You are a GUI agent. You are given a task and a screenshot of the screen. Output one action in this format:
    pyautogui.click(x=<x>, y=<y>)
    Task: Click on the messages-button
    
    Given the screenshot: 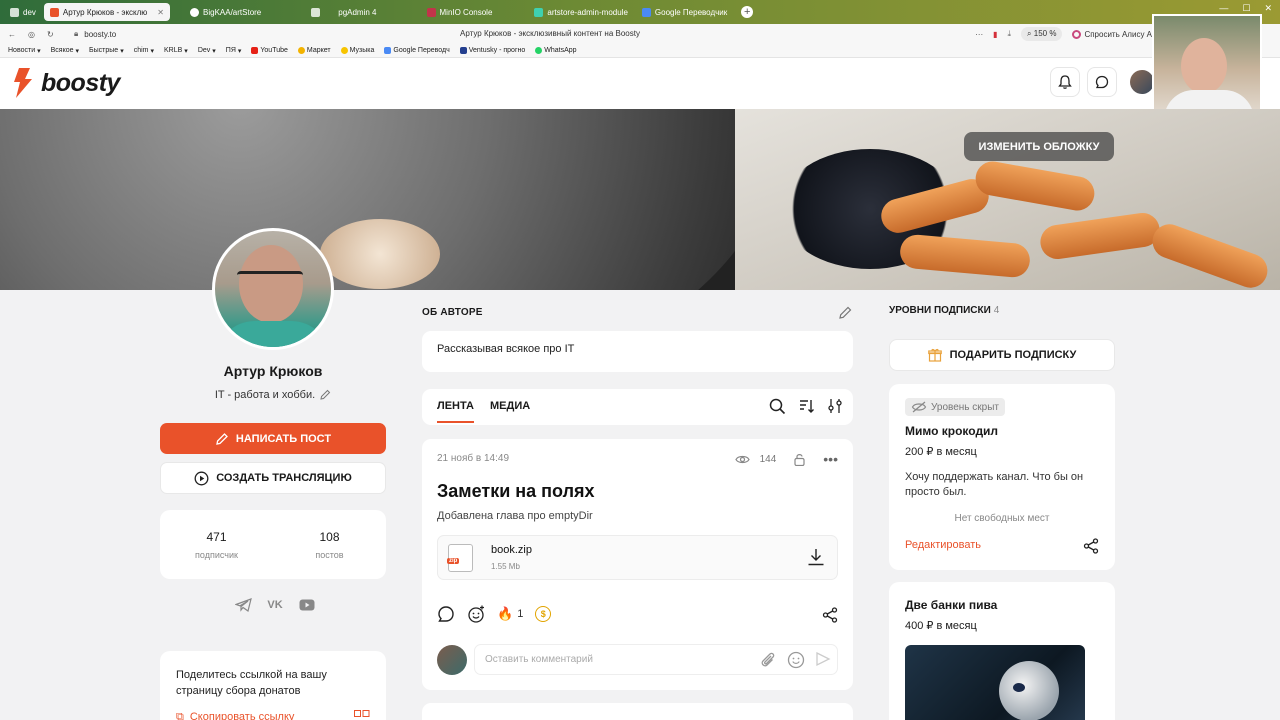 What is the action you would take?
    pyautogui.click(x=1102, y=82)
    